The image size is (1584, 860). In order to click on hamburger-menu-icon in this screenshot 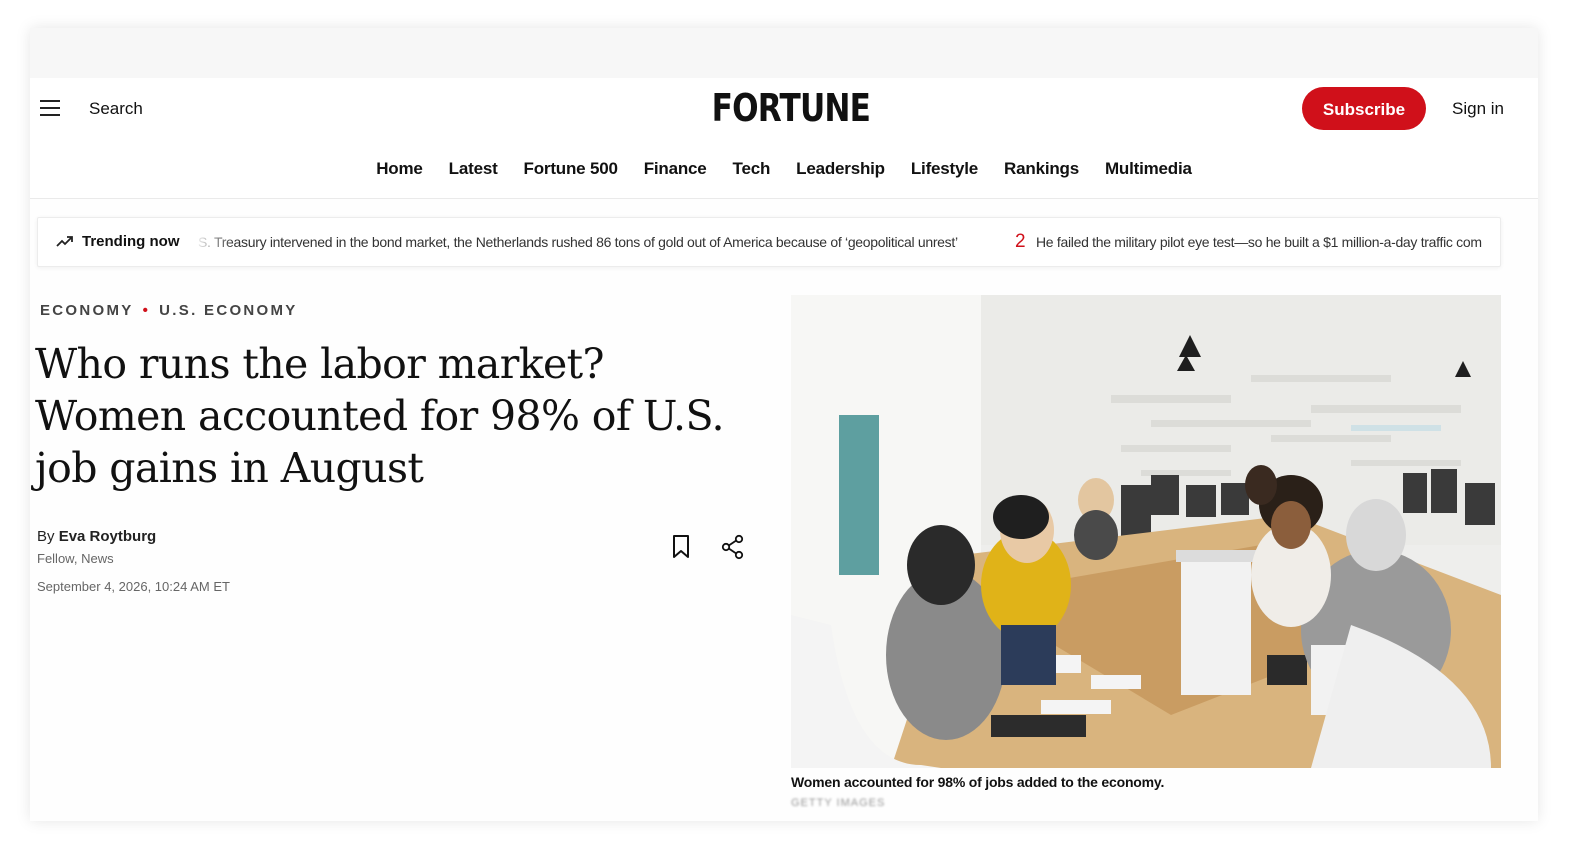, I will do `click(50, 108)`.